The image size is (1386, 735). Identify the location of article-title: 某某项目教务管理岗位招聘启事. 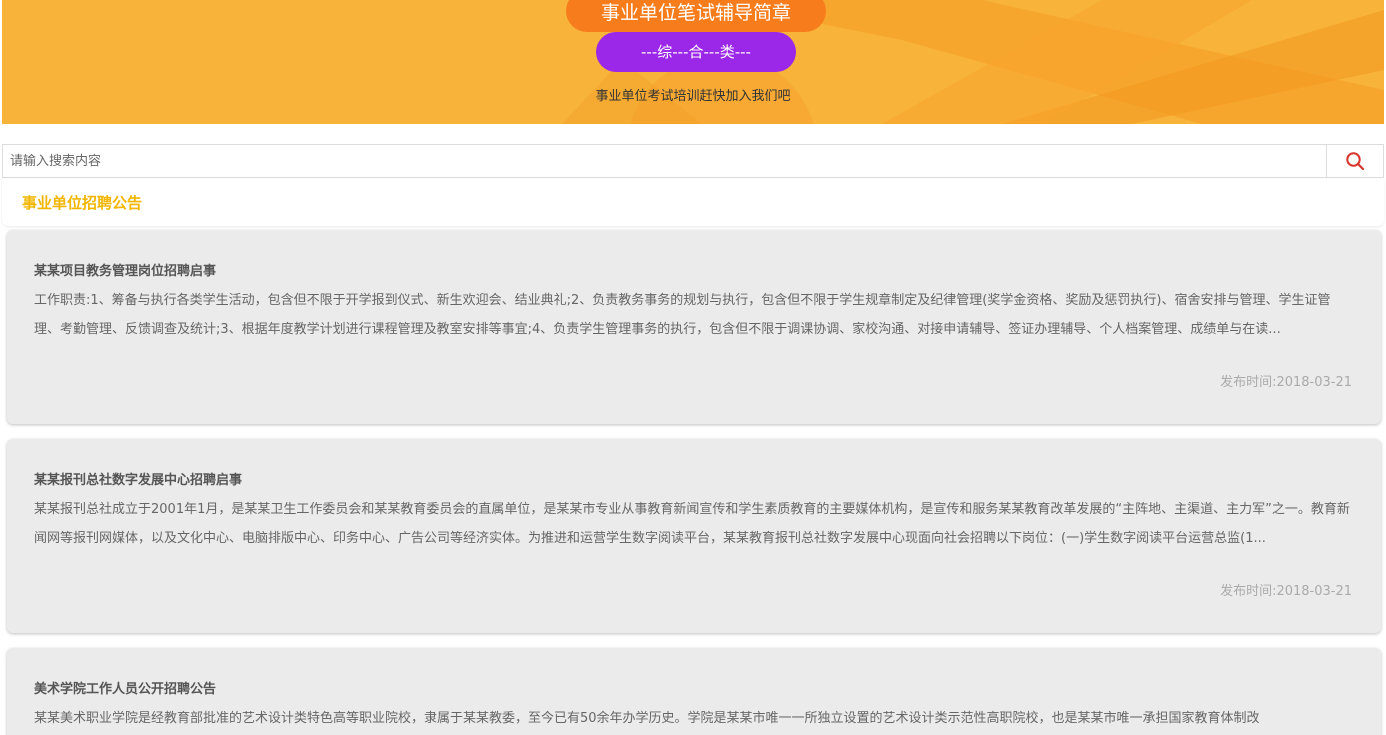
(694, 272).